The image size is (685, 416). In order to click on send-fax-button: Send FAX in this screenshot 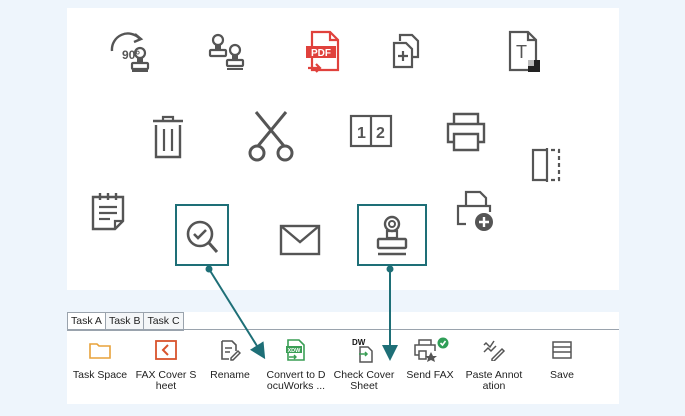, I will do `click(430, 367)`.